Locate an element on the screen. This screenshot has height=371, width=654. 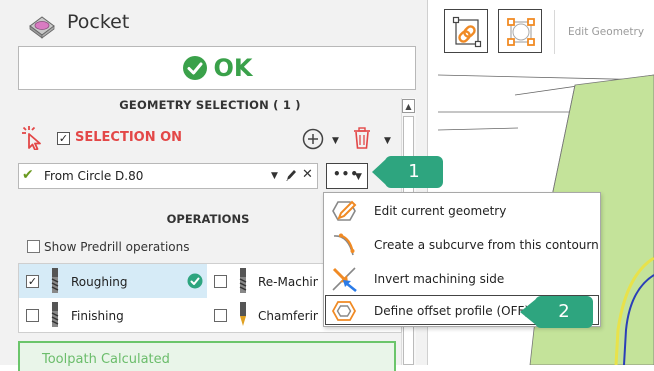
menu-item-invert-side-label: Invert machining side is located at coordinates (439, 279).